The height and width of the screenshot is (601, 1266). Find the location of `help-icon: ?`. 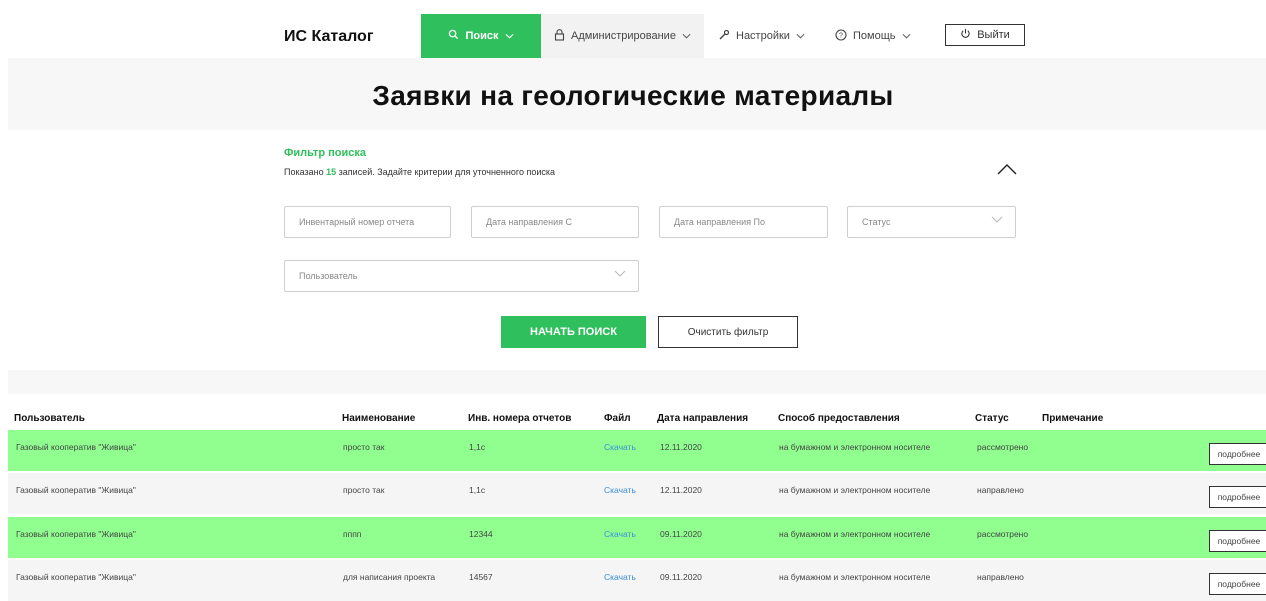

help-icon: ? is located at coordinates (841, 36).